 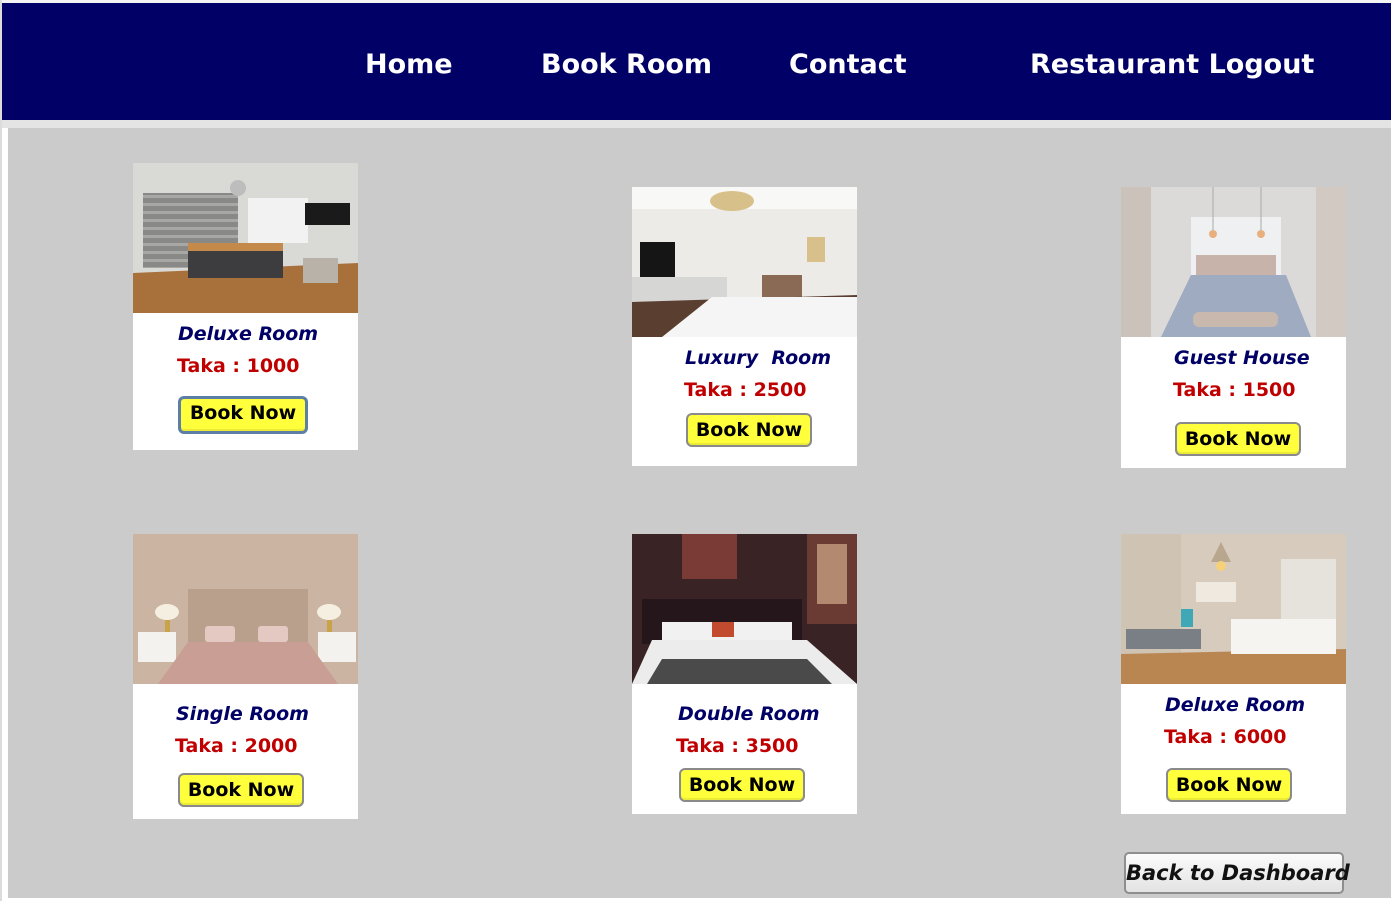 I want to click on navbar-divider, so click(x=696, y=124).